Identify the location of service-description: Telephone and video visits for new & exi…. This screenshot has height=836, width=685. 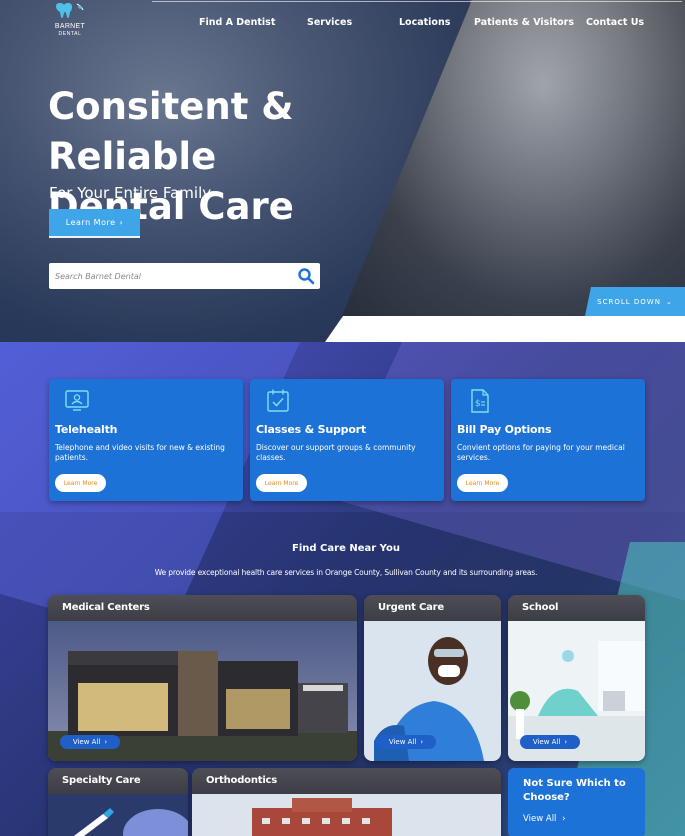
(140, 452).